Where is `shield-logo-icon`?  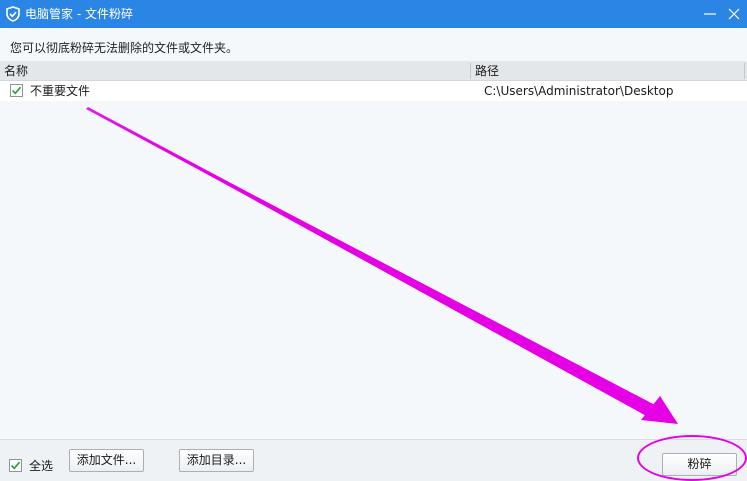
shield-logo-icon is located at coordinates (13, 14).